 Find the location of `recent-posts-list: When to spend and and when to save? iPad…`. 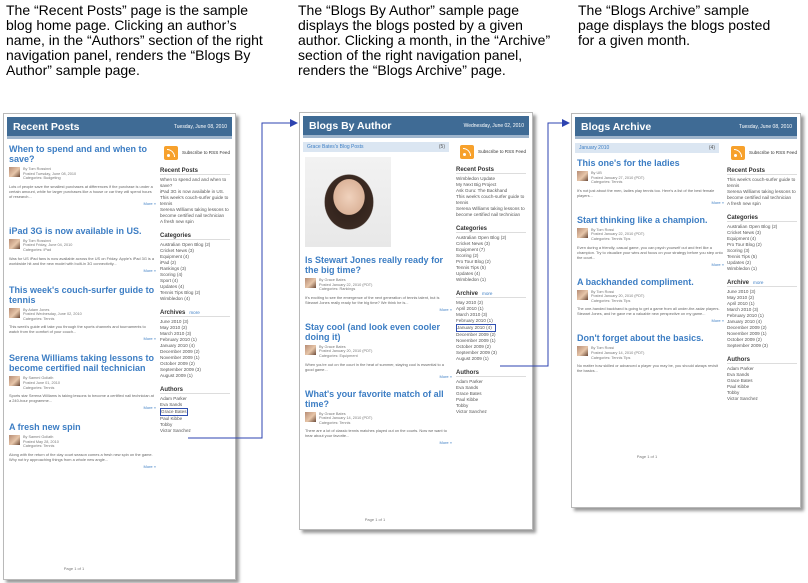

recent-posts-list: When to spend and and when to save? iPad… is located at coordinates (195, 201).